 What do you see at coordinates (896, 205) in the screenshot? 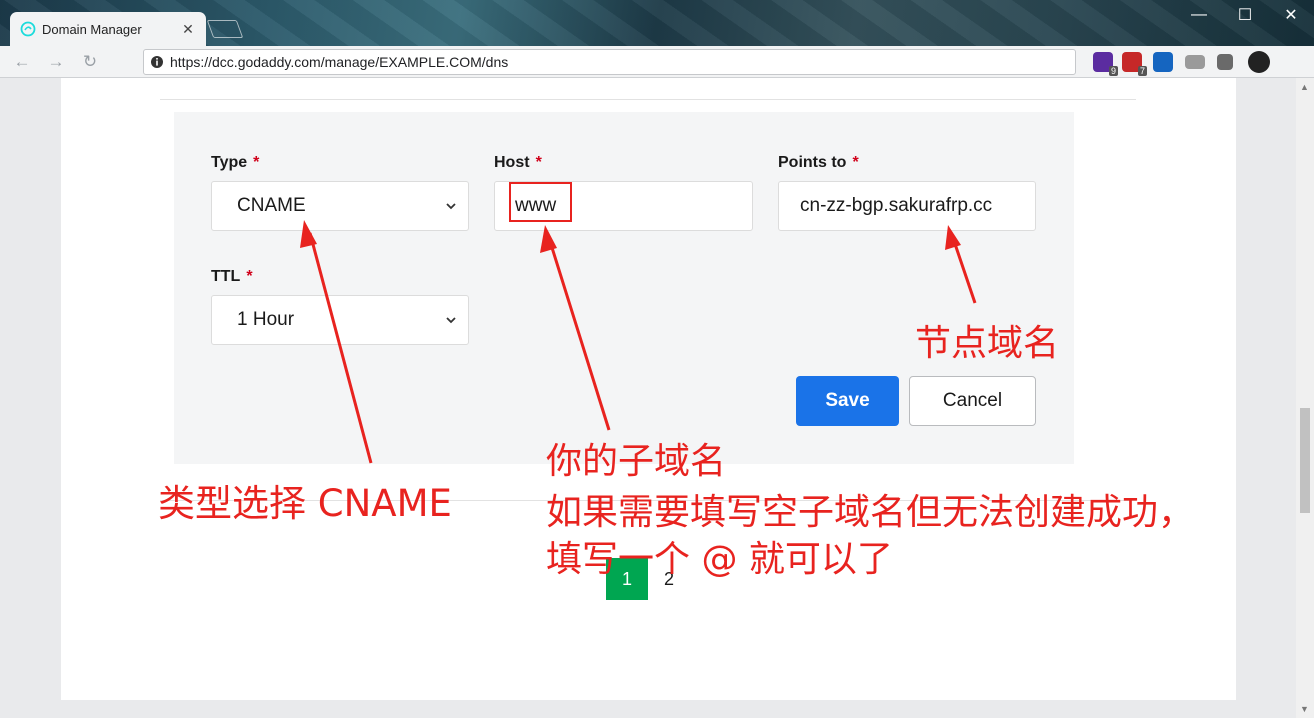
I see `points-to-input-value: cn-zz-bgp.sakurafrp.cc` at bounding box center [896, 205].